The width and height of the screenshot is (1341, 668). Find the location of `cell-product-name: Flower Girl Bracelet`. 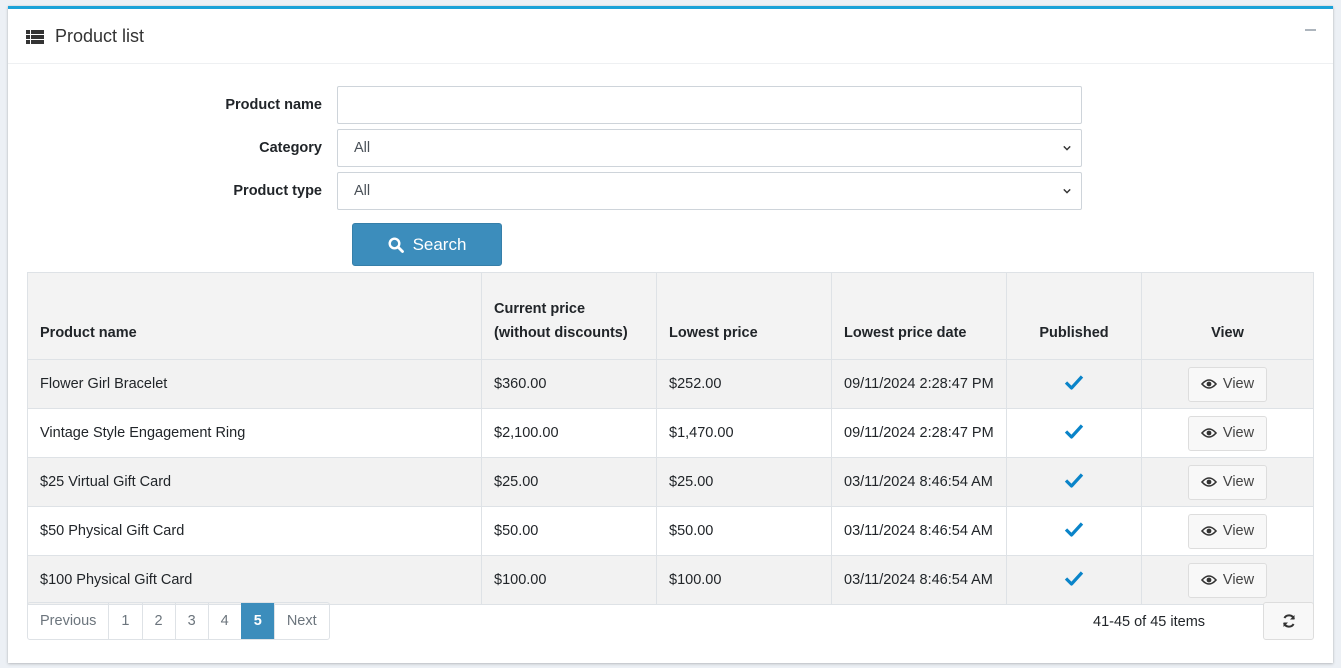

cell-product-name: Flower Girl Bracelet is located at coordinates (254, 384).